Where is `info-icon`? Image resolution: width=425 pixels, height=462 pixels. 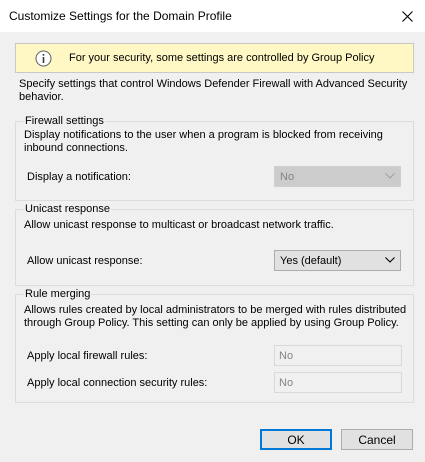
info-icon is located at coordinates (43, 58).